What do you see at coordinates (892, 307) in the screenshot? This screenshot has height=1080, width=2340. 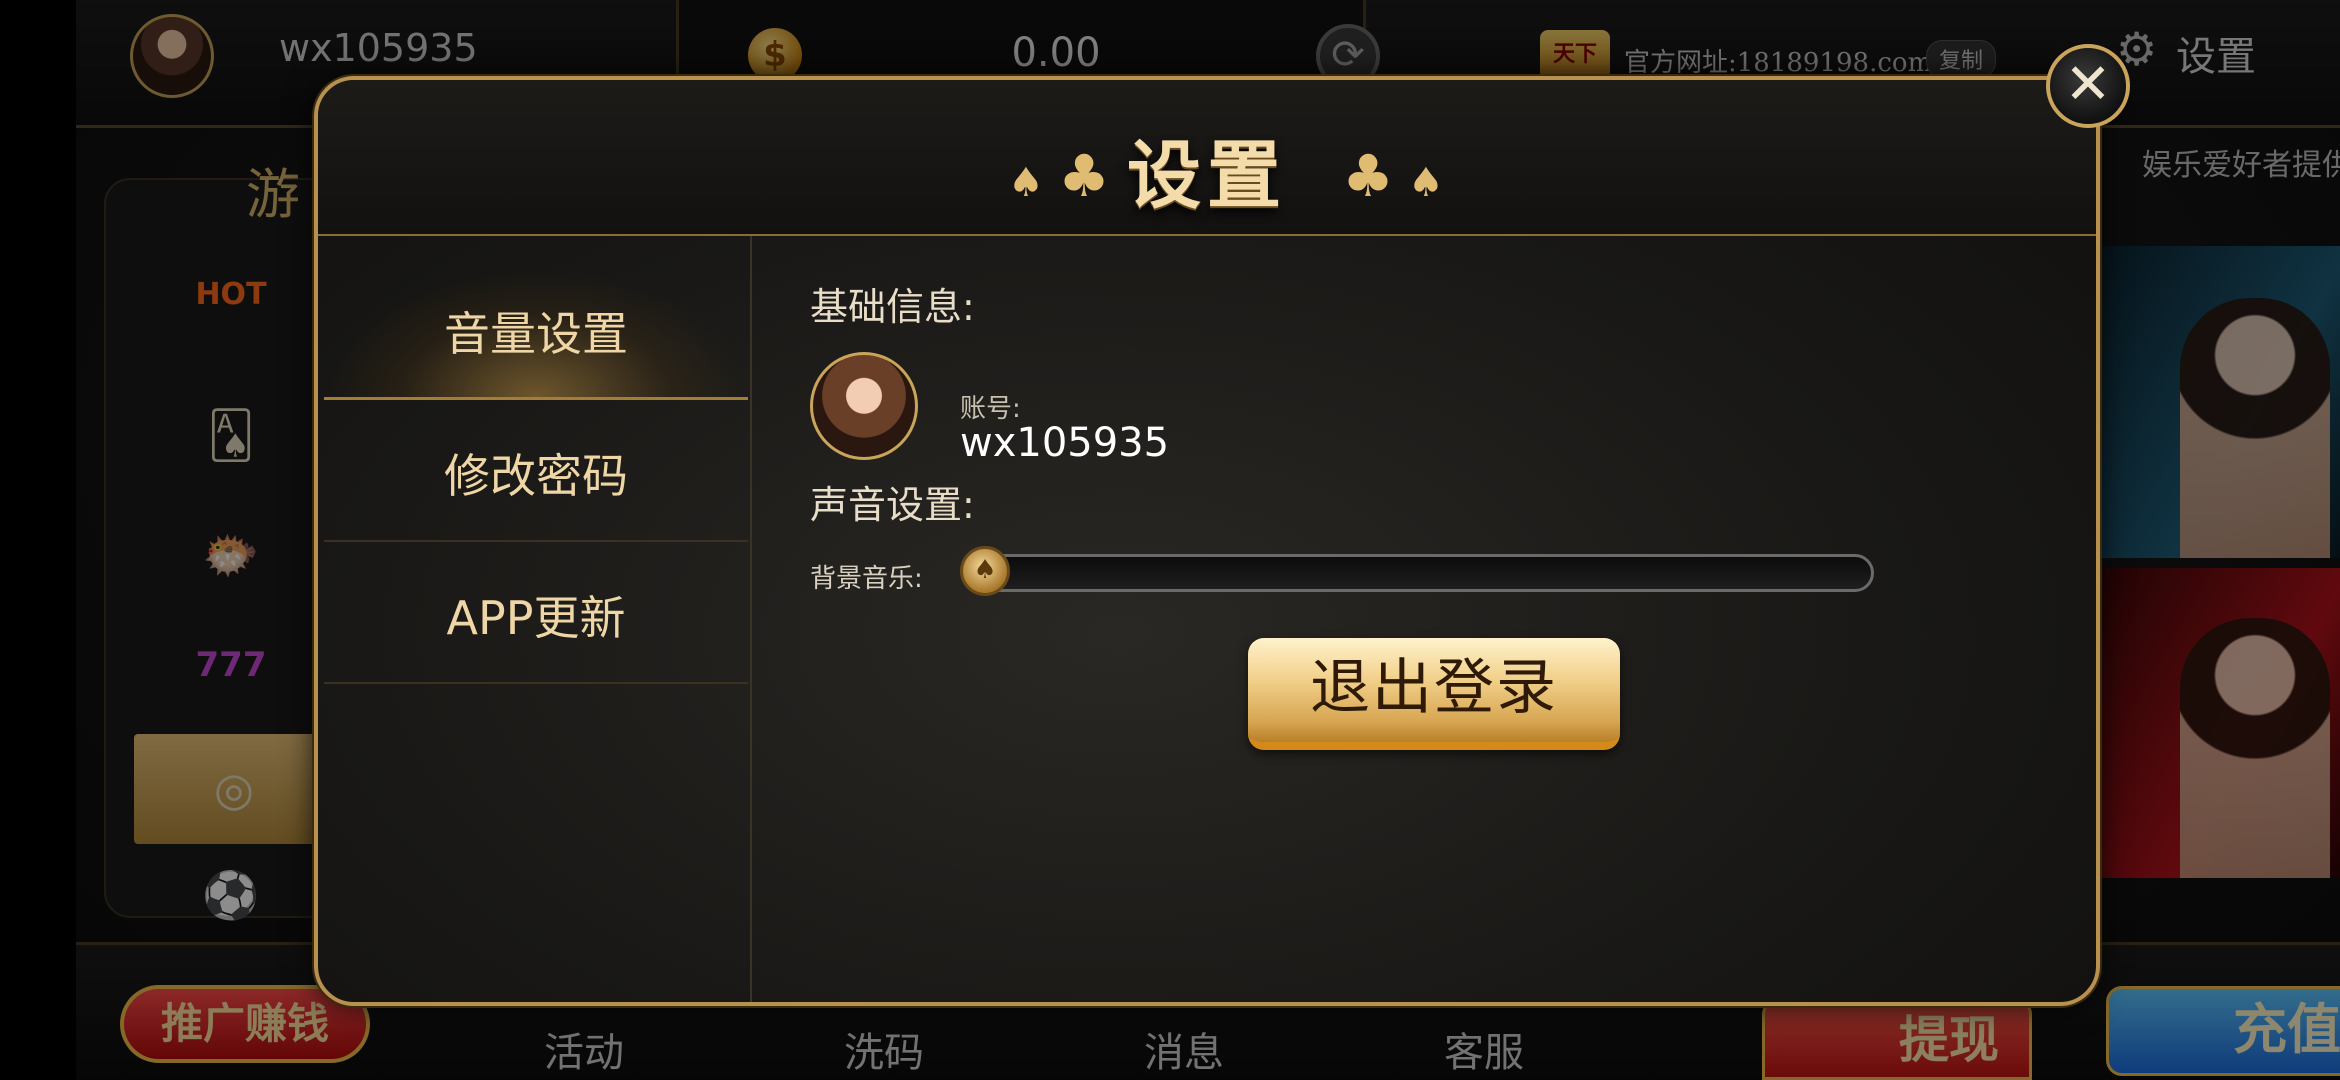 I see `basic-info-label: 基础信息:` at bounding box center [892, 307].